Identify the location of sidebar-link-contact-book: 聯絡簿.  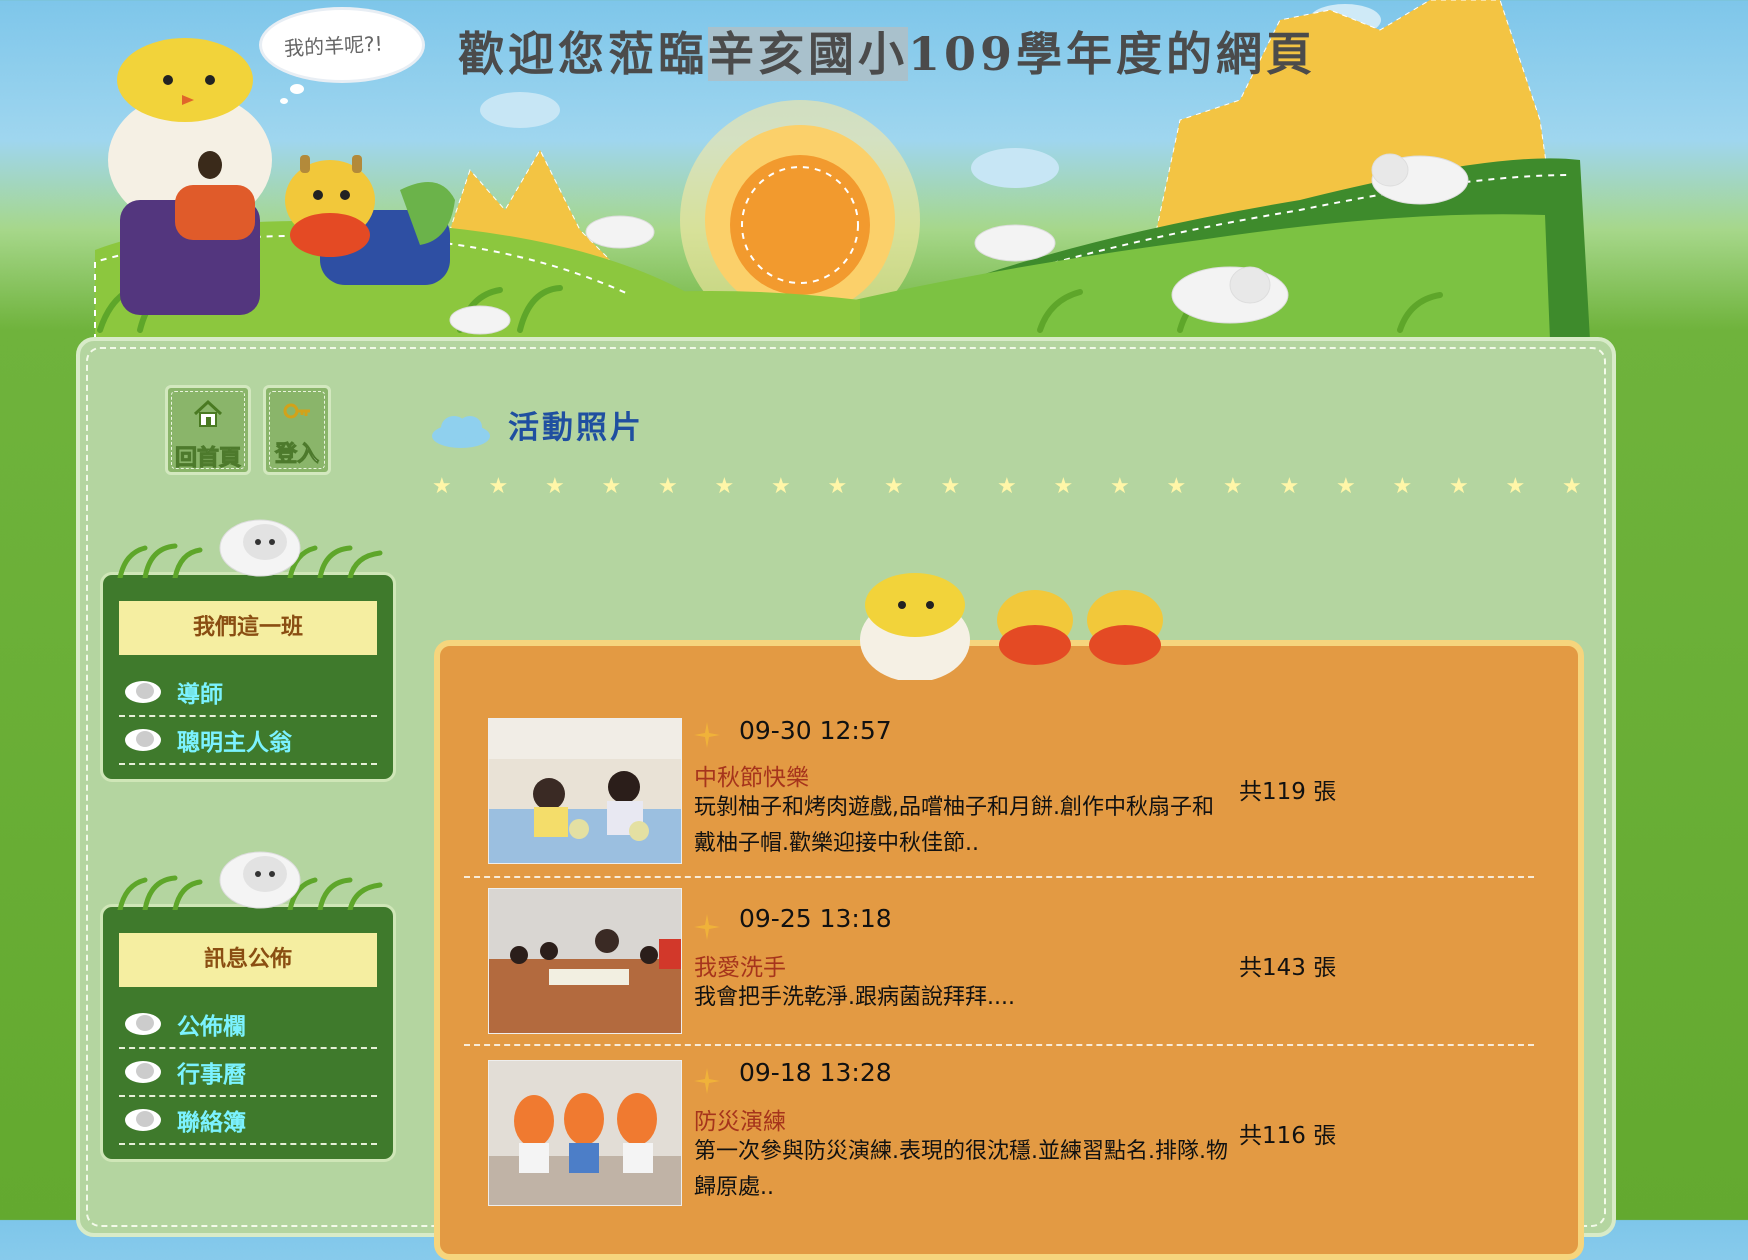
(248, 1121).